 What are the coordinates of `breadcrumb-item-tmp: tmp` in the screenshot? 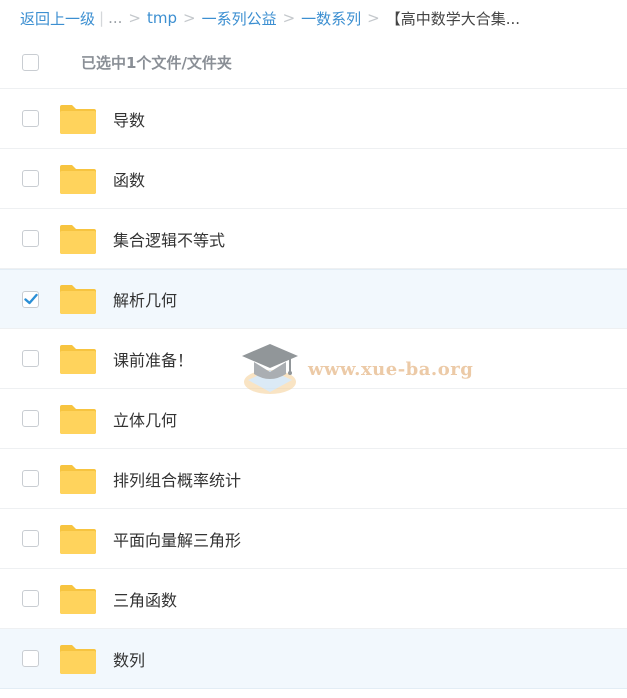 It's located at (162, 18).